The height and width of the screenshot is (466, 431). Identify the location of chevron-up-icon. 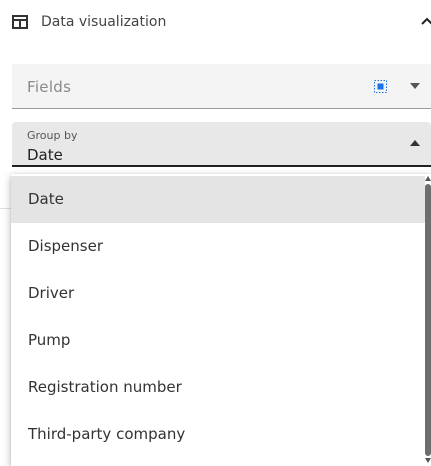
(425, 21).